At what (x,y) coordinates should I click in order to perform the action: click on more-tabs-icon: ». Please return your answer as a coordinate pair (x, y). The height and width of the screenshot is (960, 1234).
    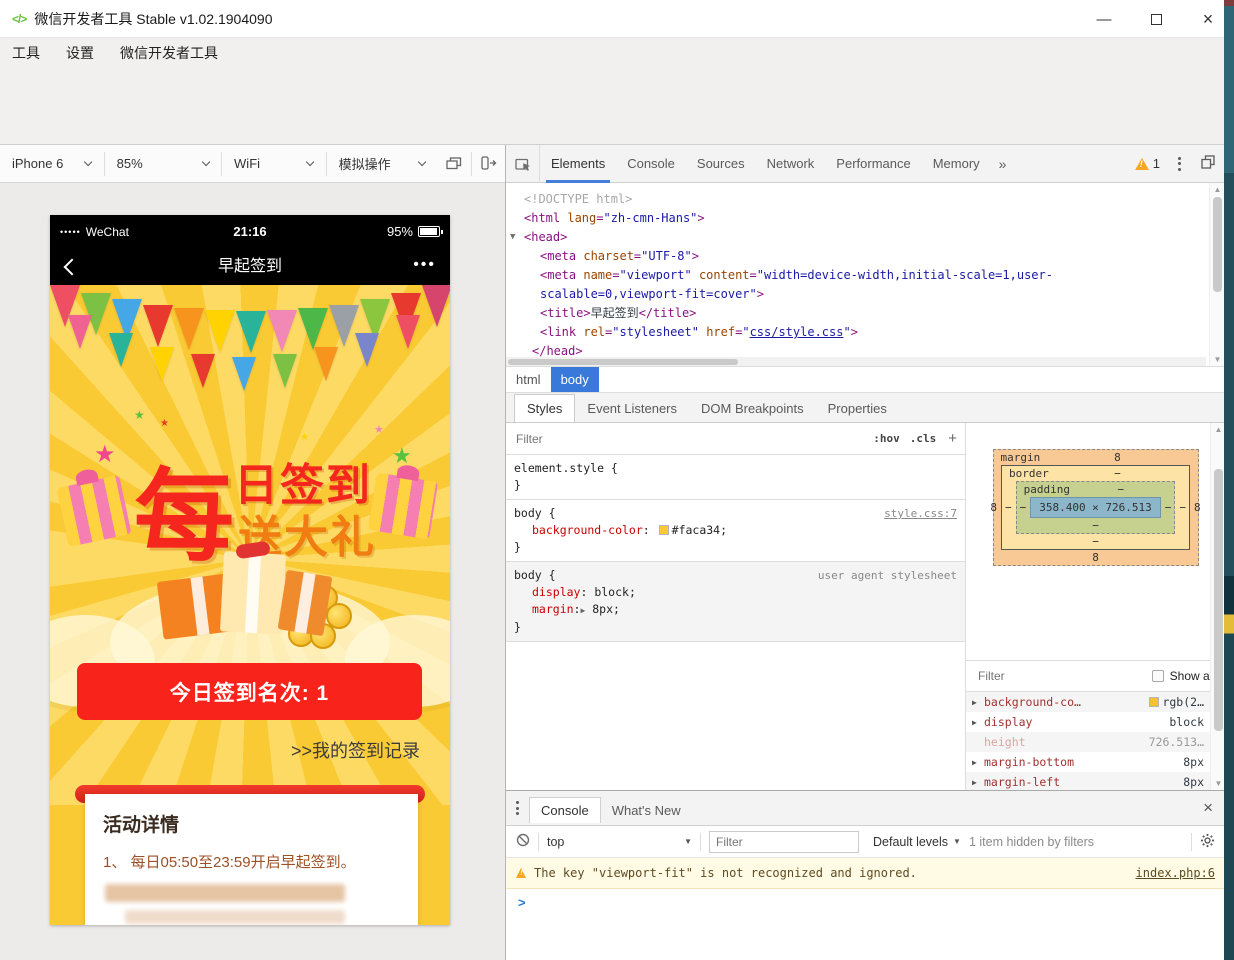
    Looking at the image, I should click on (1003, 164).